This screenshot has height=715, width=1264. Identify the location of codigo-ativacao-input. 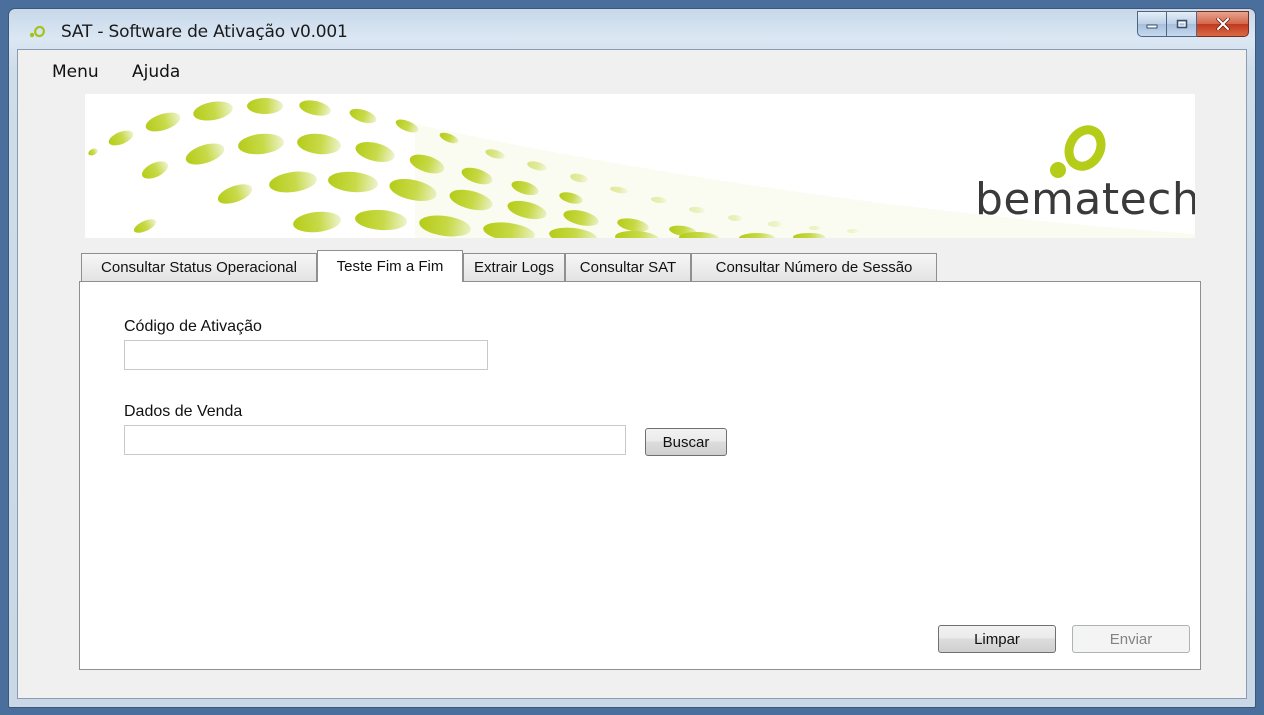
(306, 355).